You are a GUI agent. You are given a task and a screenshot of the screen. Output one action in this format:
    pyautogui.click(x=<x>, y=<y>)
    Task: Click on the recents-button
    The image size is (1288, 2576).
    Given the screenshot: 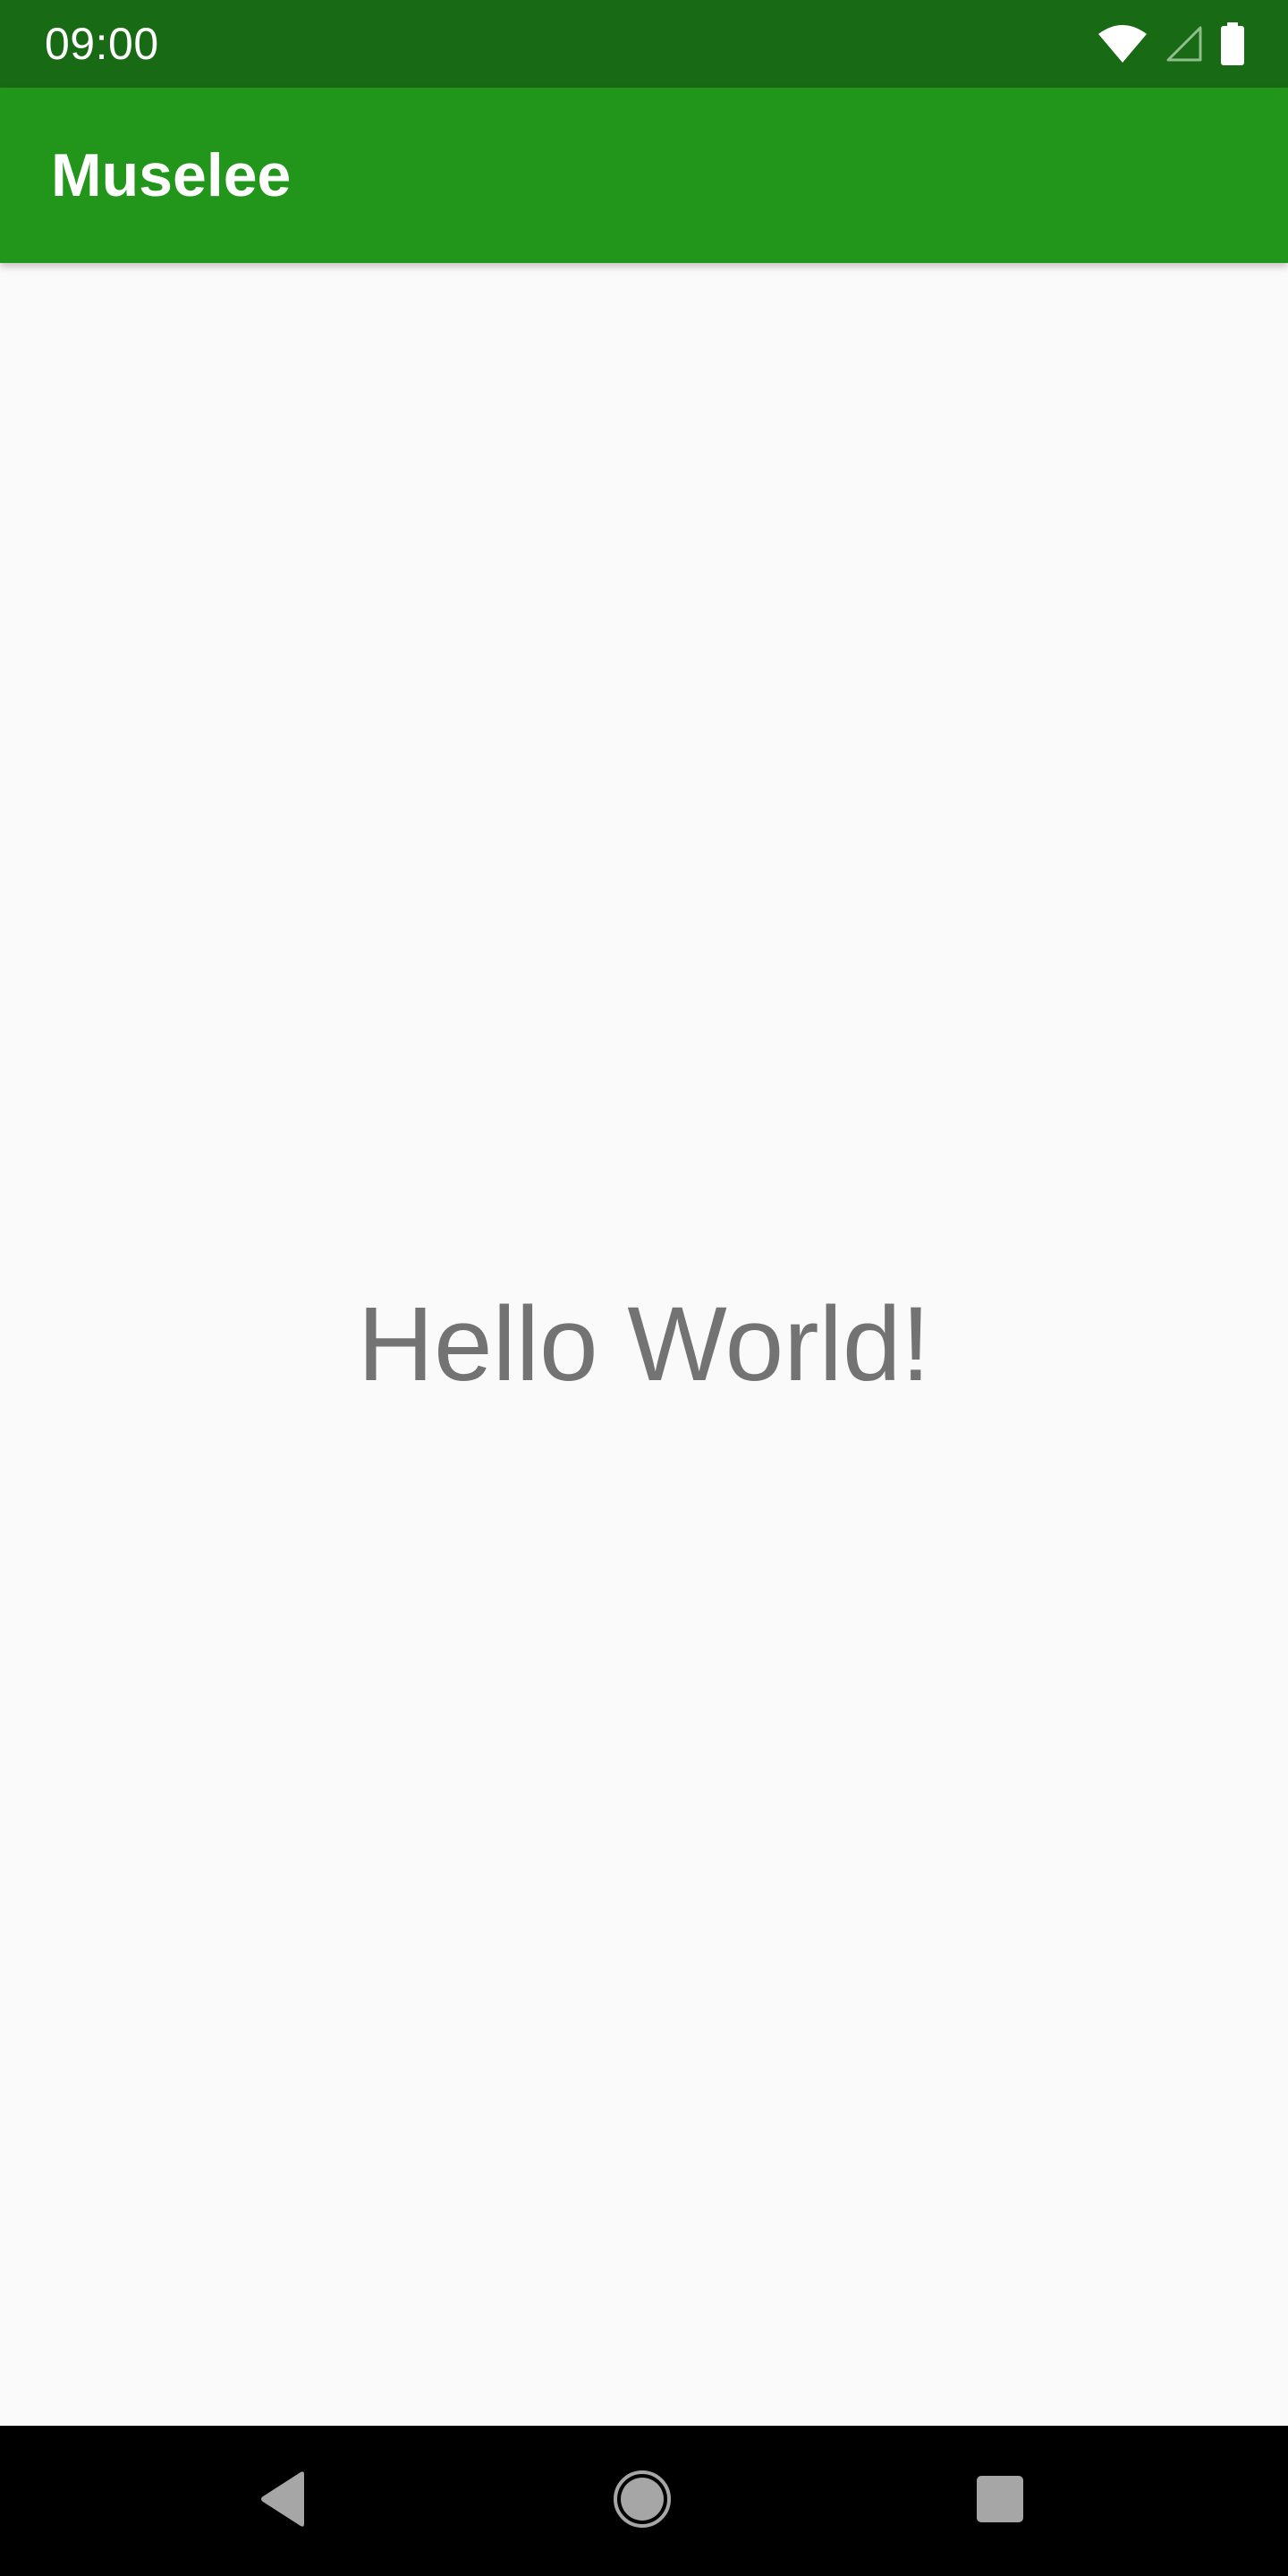 What is the action you would take?
    pyautogui.click(x=1000, y=2501)
    